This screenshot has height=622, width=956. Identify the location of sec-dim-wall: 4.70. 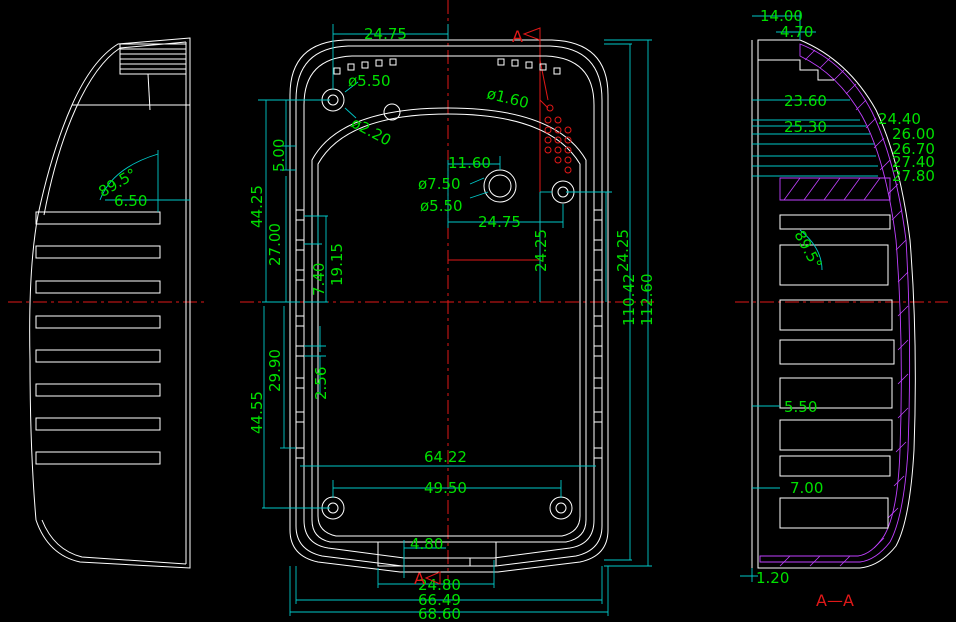
(796, 32).